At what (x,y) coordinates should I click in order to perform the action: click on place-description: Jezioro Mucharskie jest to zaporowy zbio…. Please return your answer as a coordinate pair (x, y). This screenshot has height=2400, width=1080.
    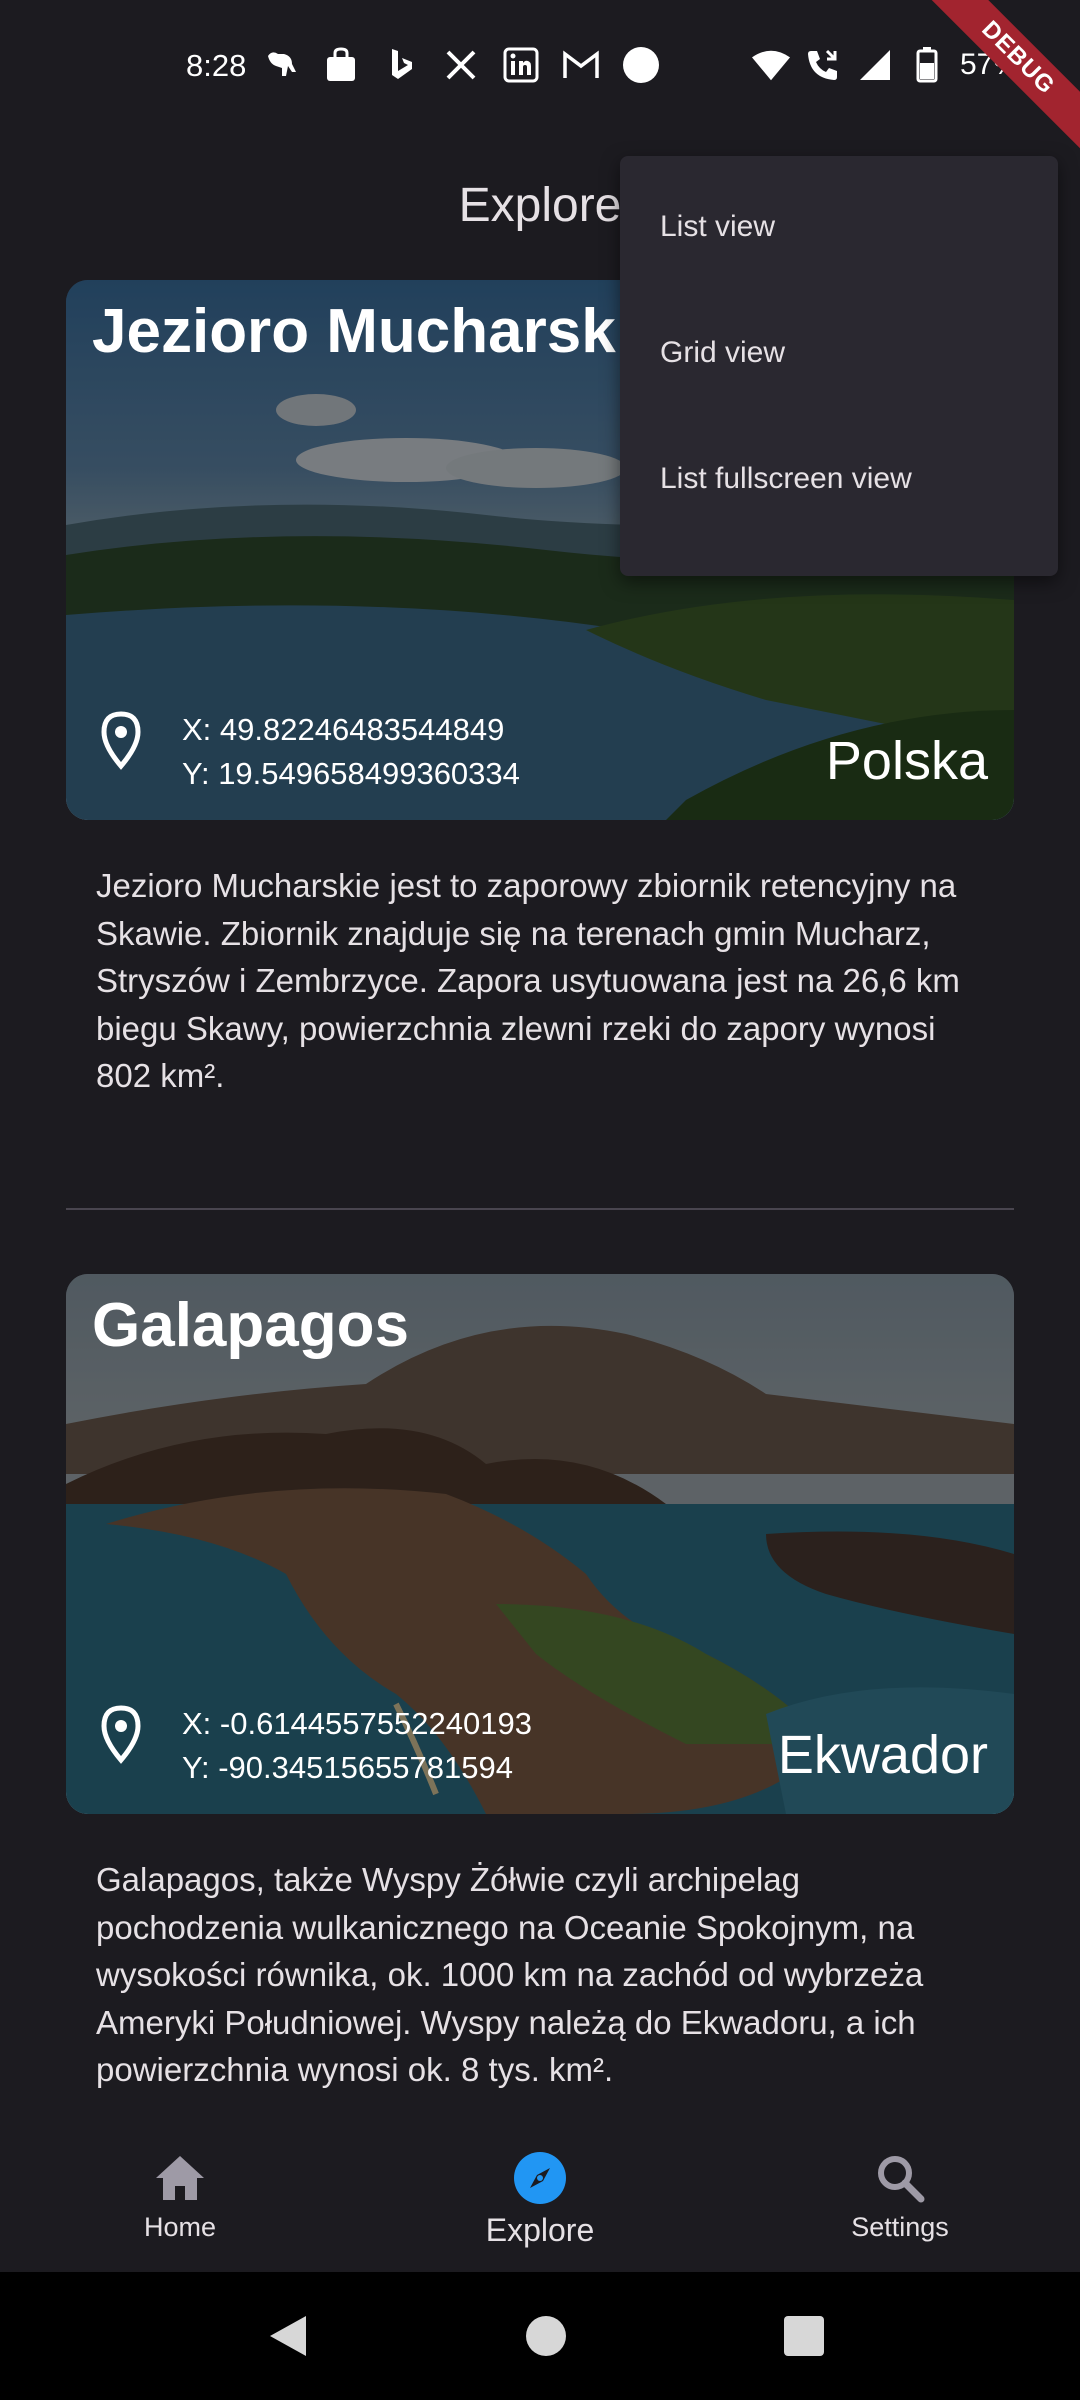
    Looking at the image, I should click on (528, 980).